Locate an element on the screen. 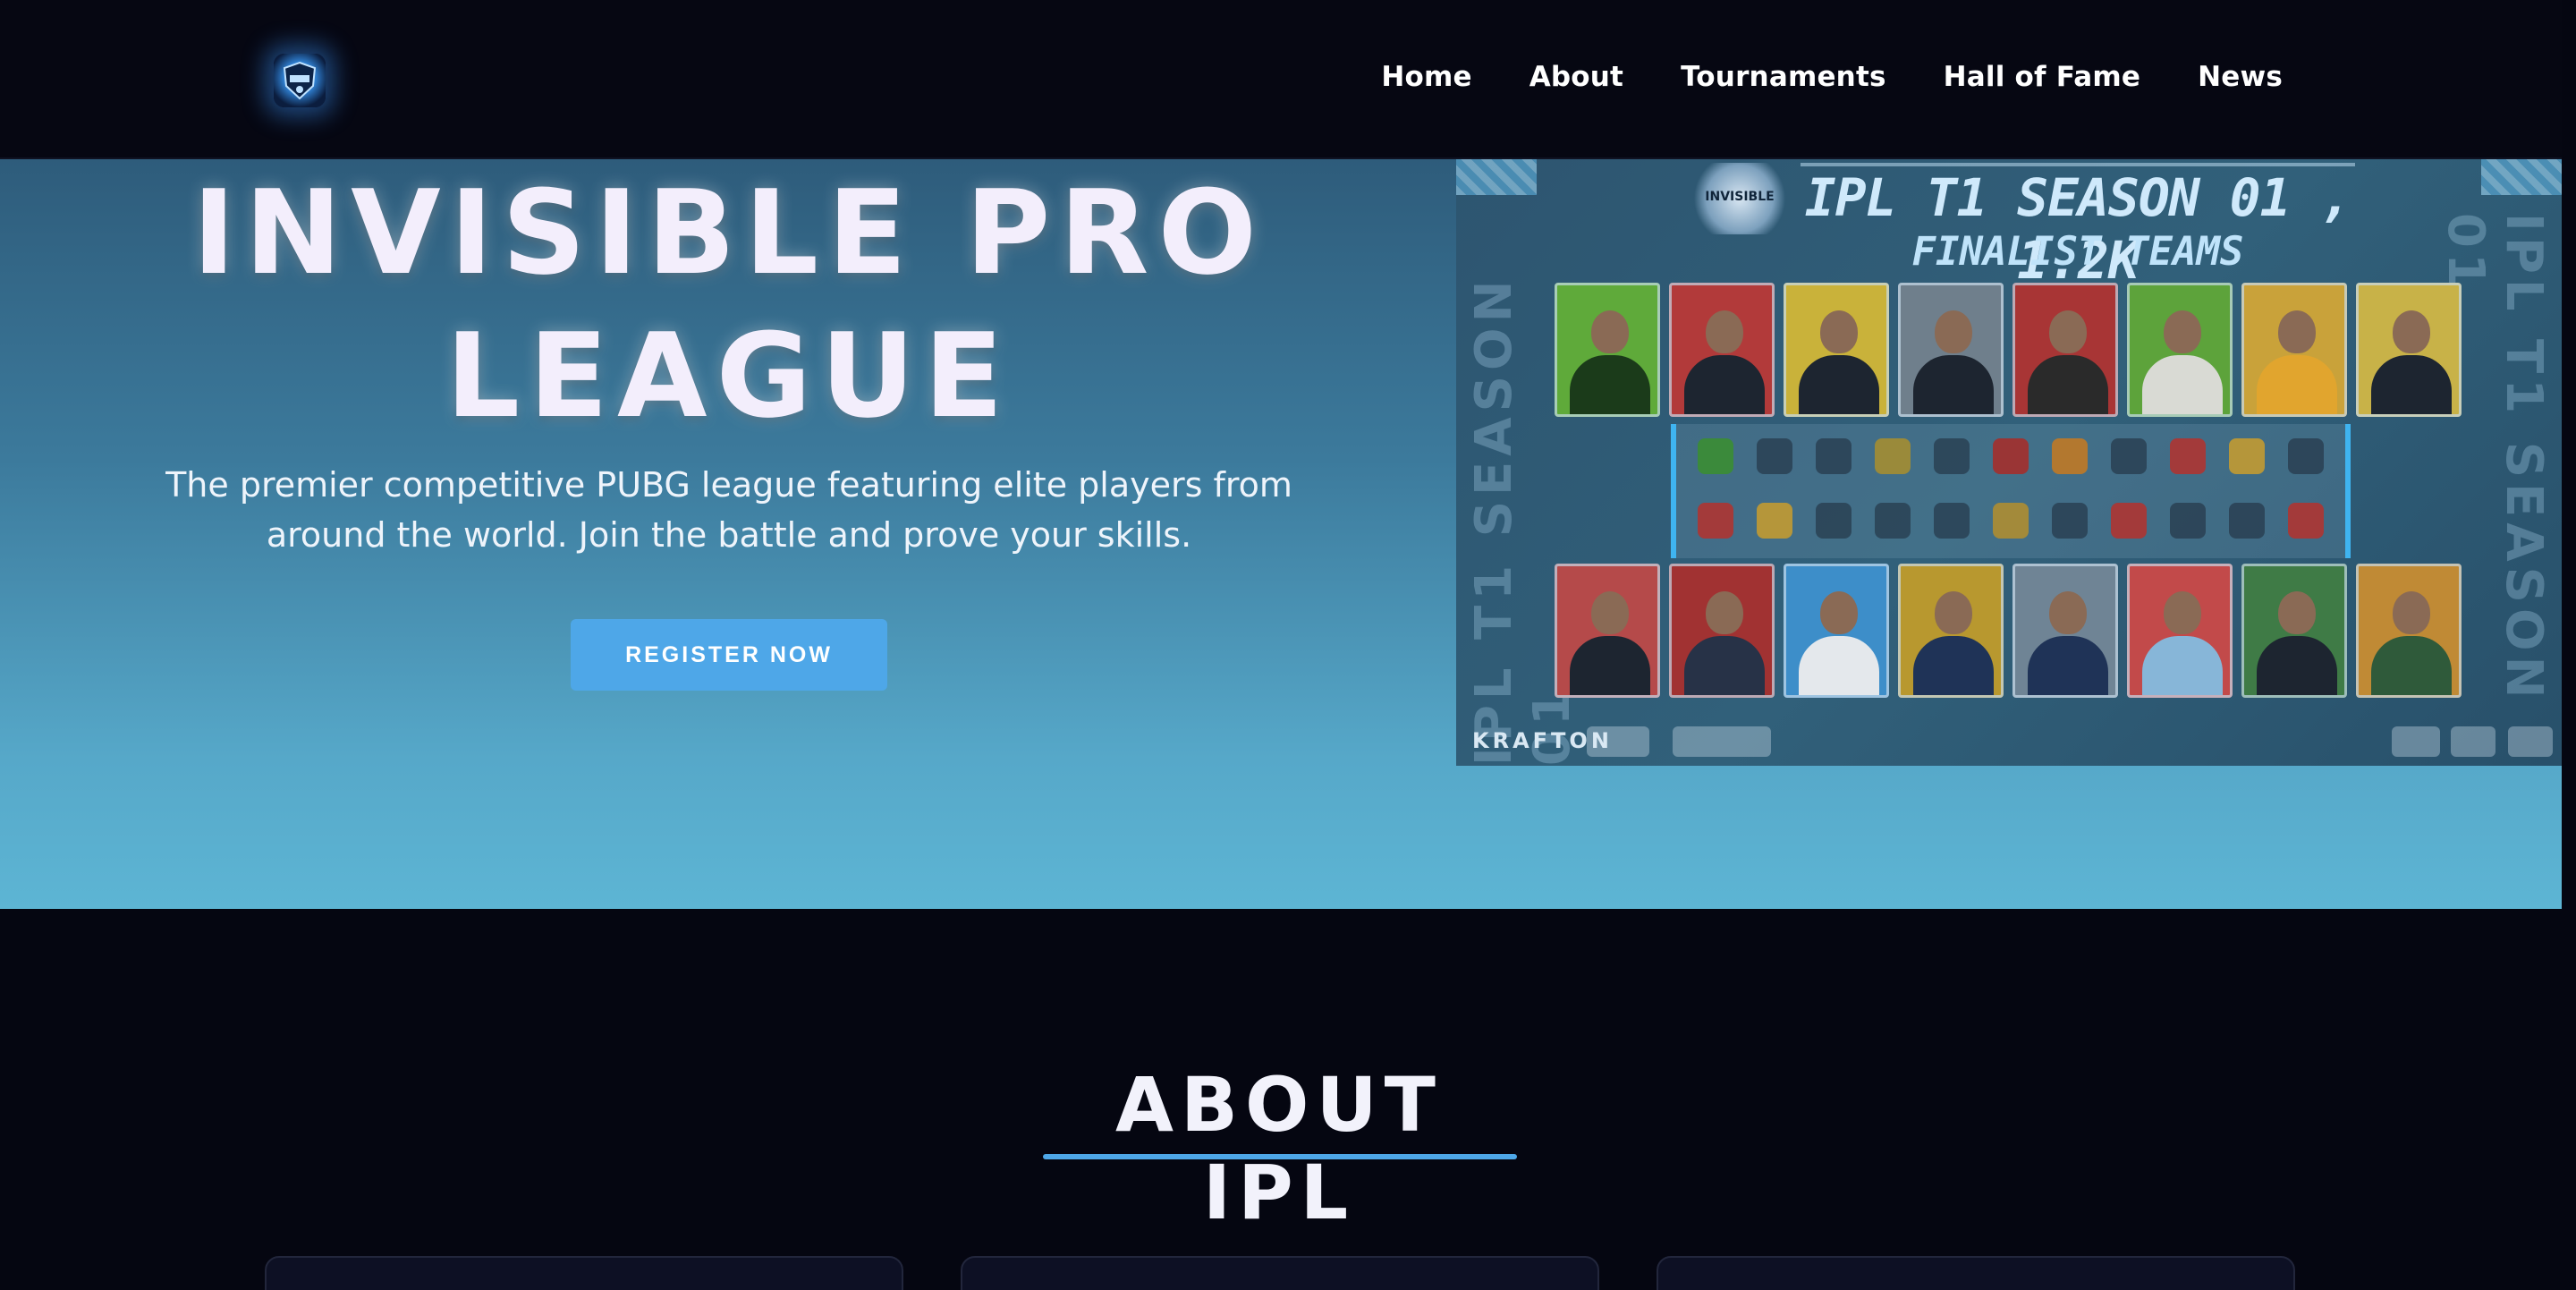 This screenshot has height=1290, width=2576. sponsor-logo is located at coordinates (1722, 741).